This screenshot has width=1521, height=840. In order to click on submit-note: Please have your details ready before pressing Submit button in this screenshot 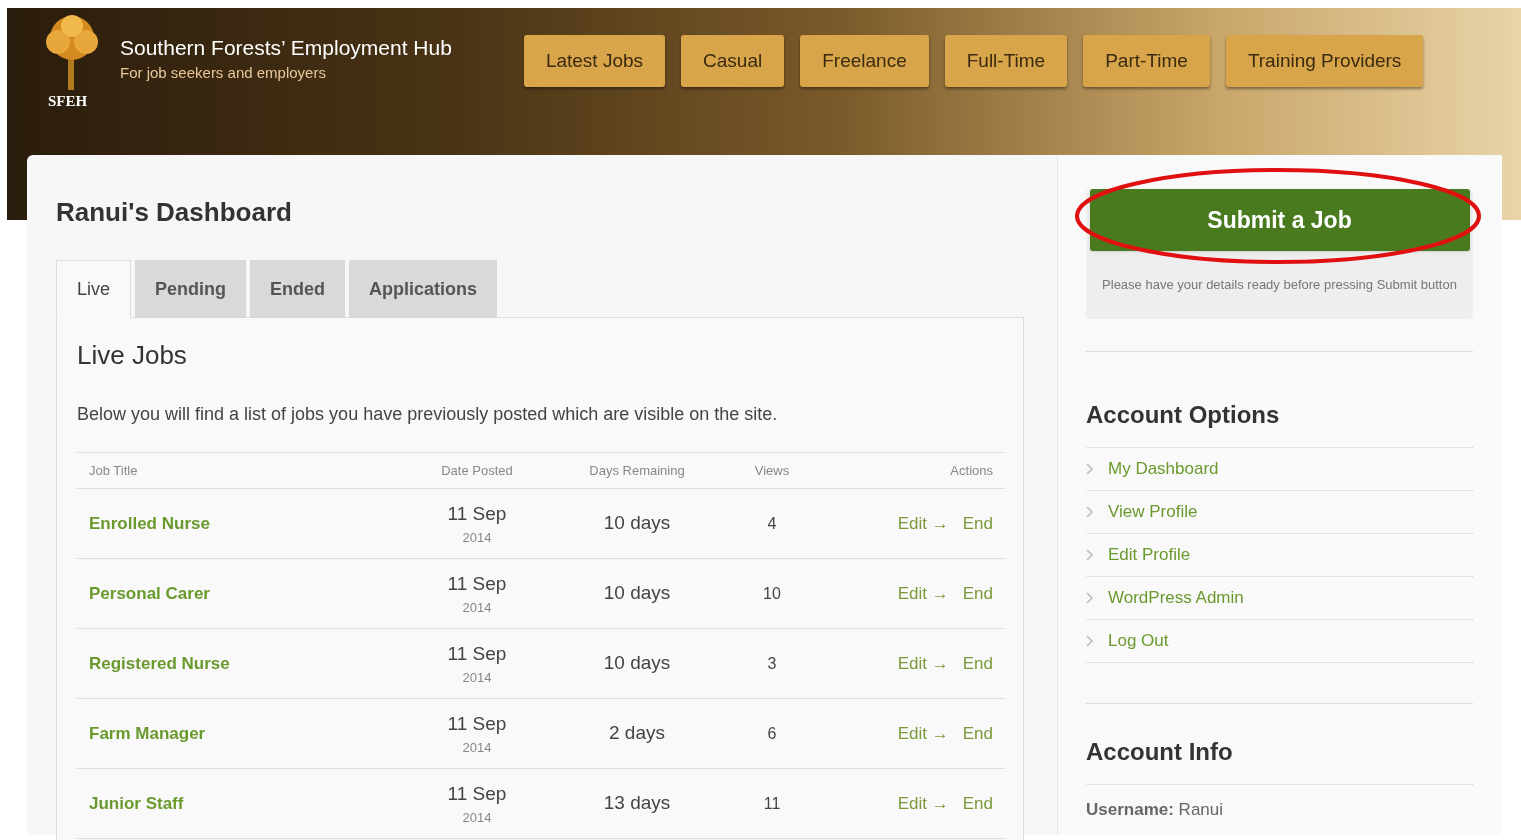, I will do `click(1279, 285)`.